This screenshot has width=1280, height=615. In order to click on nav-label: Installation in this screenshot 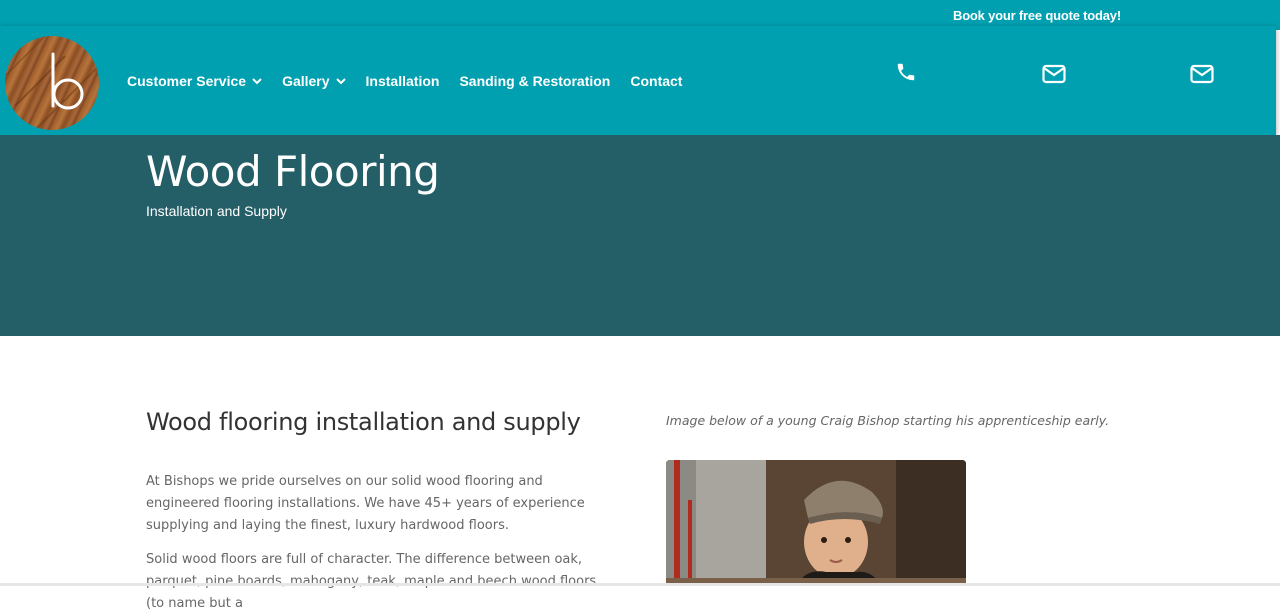, I will do `click(402, 81)`.